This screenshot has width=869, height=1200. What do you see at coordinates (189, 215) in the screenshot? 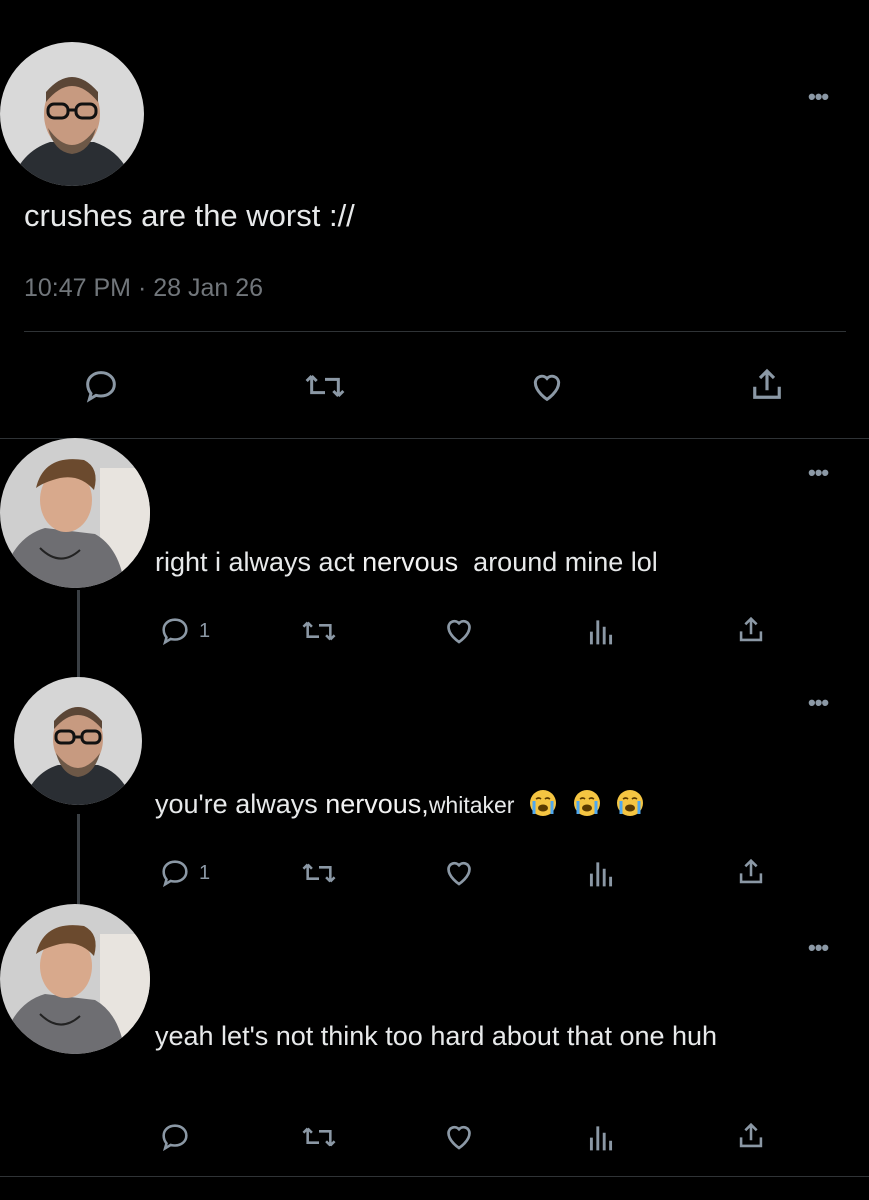
I see `main-tweet-text: crushes are the worst ://` at bounding box center [189, 215].